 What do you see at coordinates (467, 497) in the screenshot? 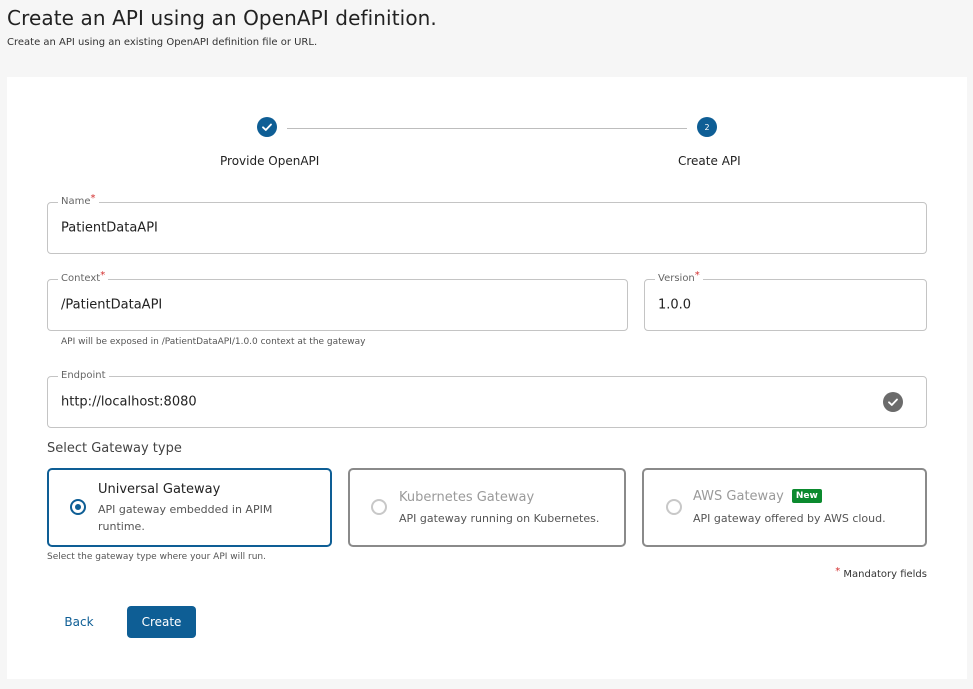
I see `gateway-title-kubernetes: Kubernetes Gateway` at bounding box center [467, 497].